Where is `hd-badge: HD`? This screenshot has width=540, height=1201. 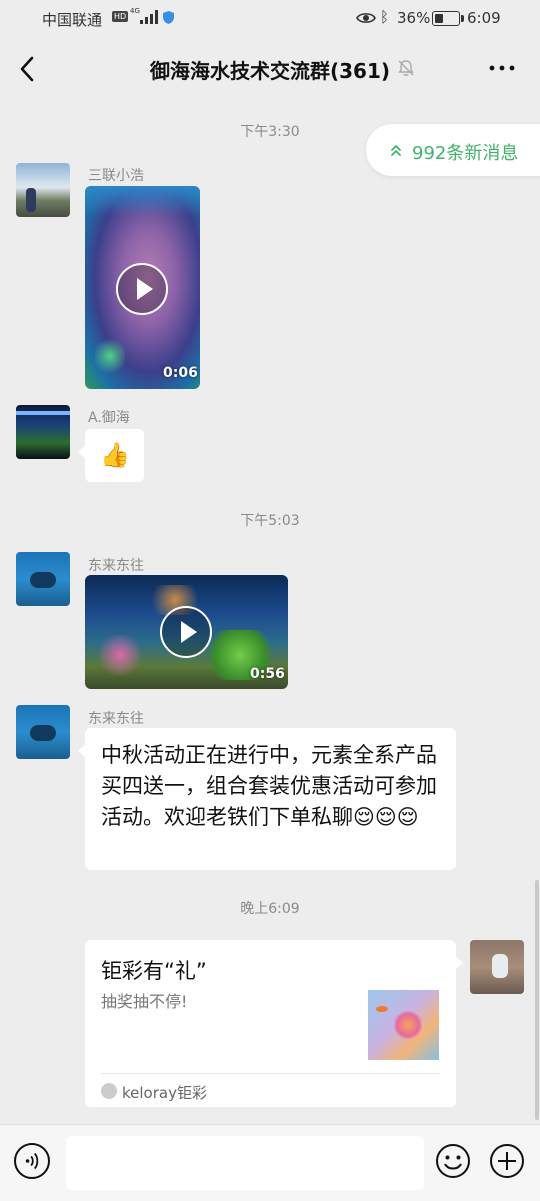
hd-badge: HD is located at coordinates (120, 16).